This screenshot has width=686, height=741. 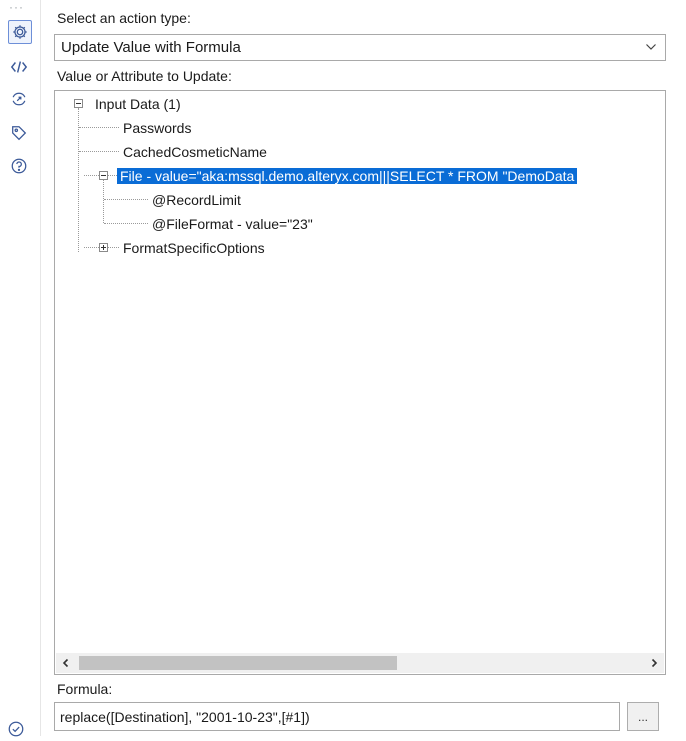 What do you see at coordinates (124, 18) in the screenshot?
I see `action-type-label: Select an action type:` at bounding box center [124, 18].